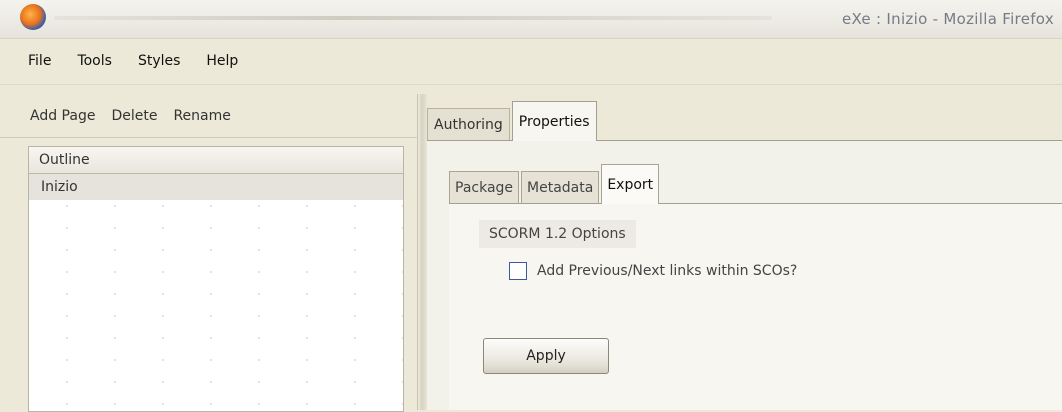  I want to click on rename-button: Rename, so click(201, 116).